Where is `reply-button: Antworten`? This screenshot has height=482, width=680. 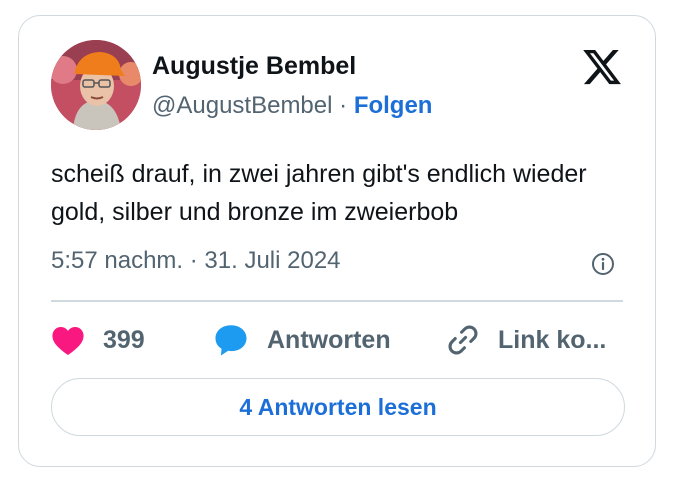 reply-button: Antworten is located at coordinates (302, 340).